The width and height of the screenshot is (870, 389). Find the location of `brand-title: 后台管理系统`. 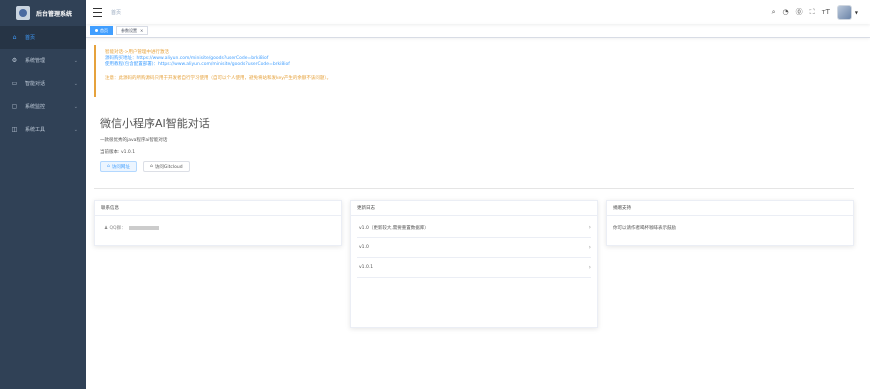

brand-title: 后台管理系统 is located at coordinates (54, 14).